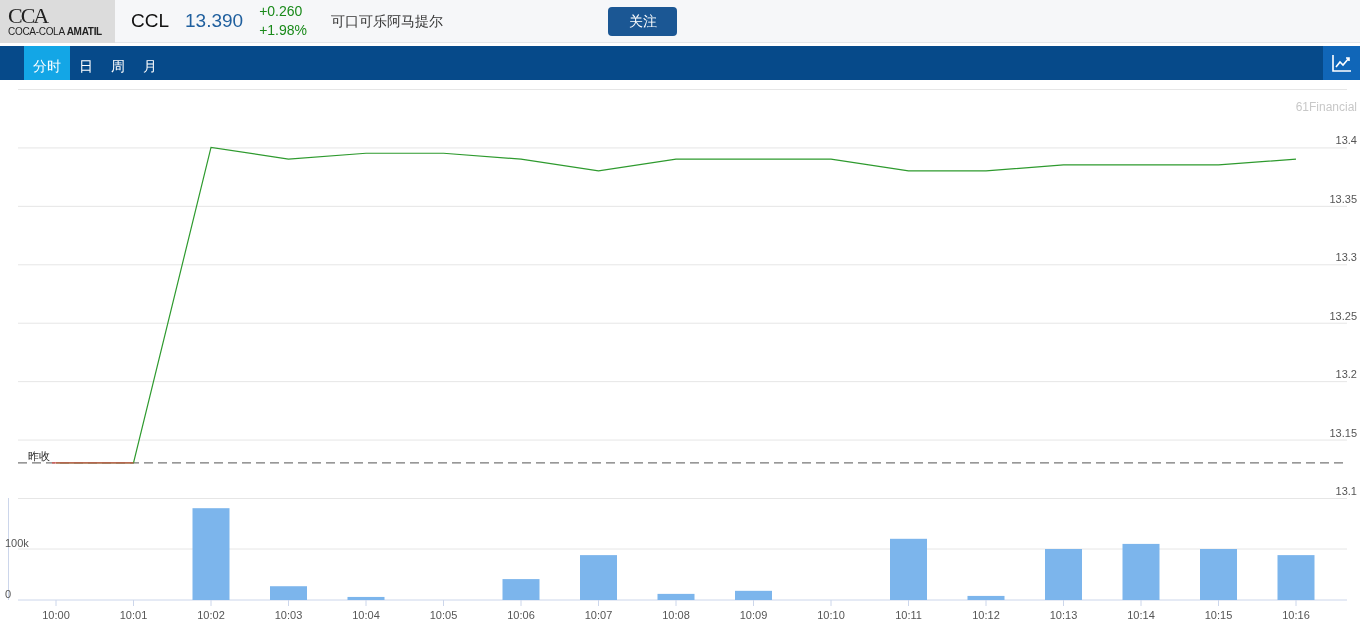  What do you see at coordinates (1218, 615) in the screenshot?
I see `time-label: 10:15` at bounding box center [1218, 615].